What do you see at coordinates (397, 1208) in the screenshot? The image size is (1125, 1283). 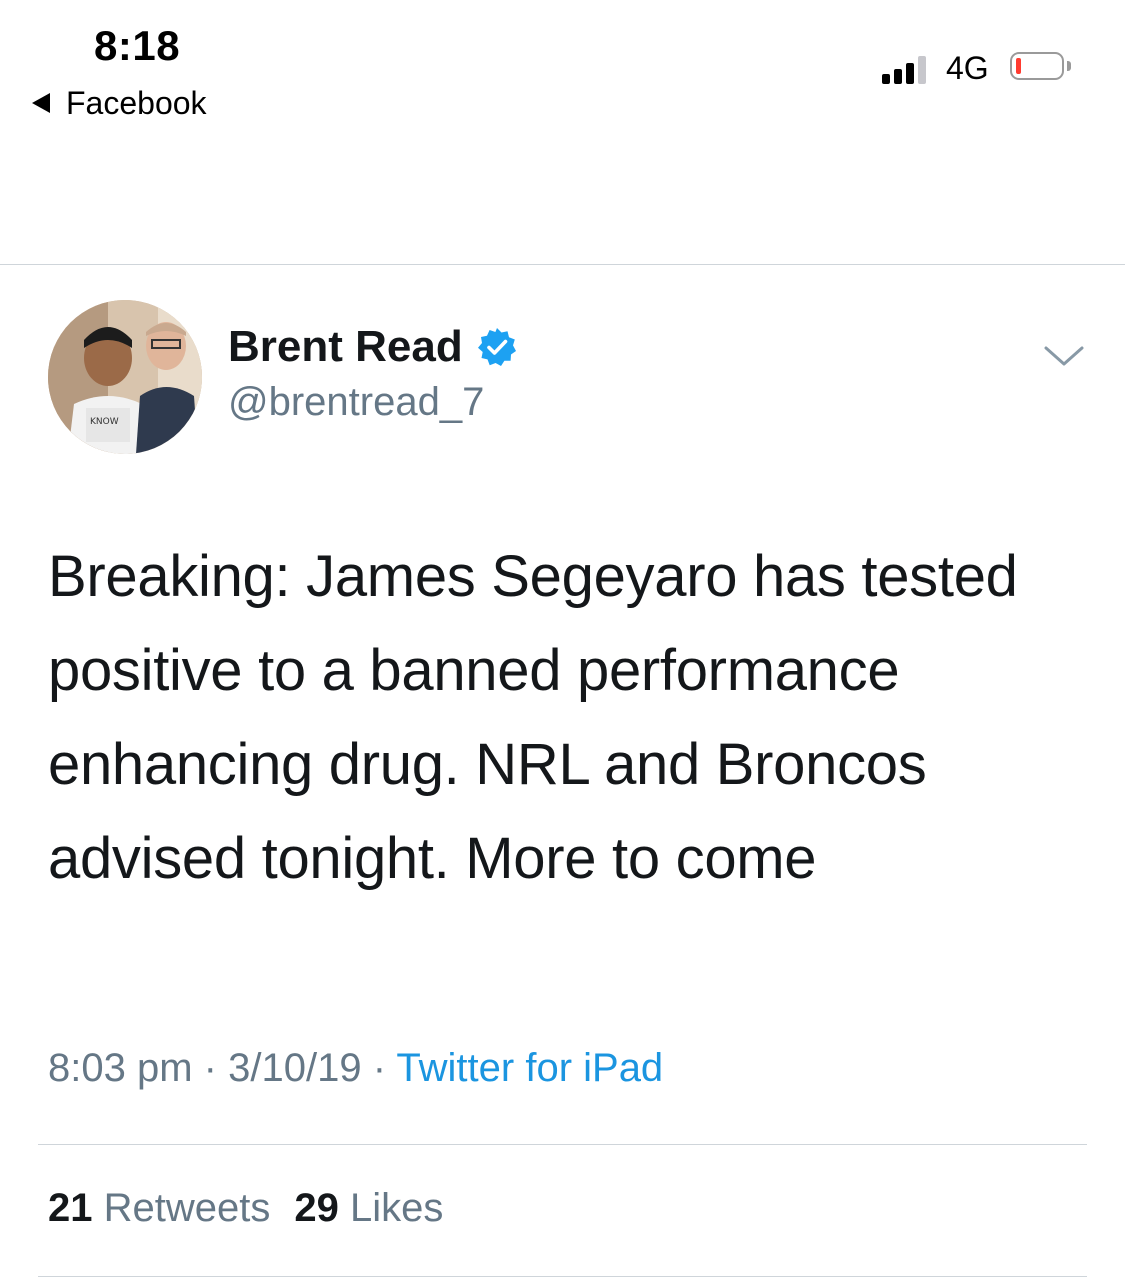 I see `likes-label: Likes` at bounding box center [397, 1208].